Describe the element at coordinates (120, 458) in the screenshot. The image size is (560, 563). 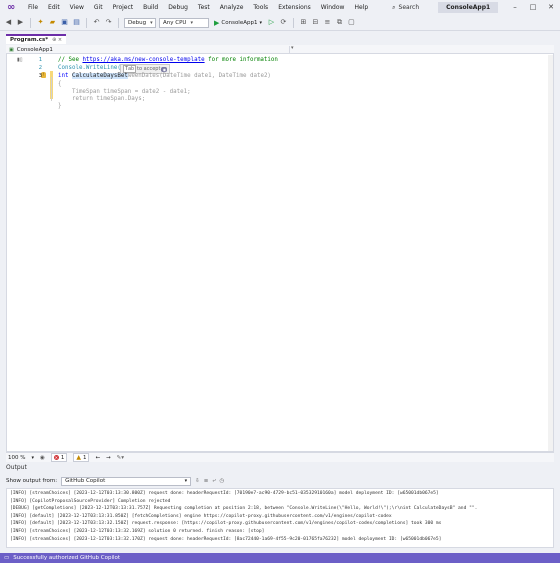
I see `code-cleanup-icon: ✎▾` at that location.